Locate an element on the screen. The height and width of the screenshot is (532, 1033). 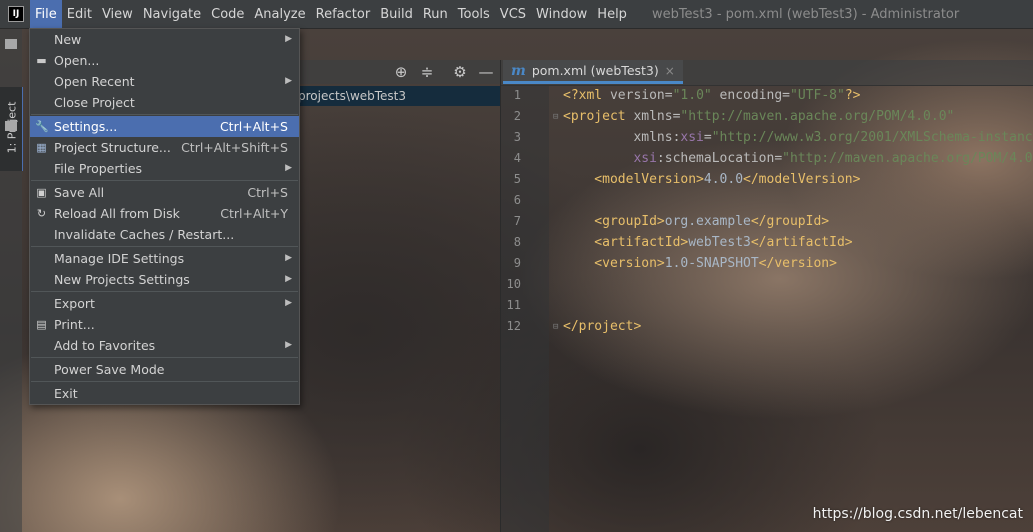
file-menu-item-label: Export is located at coordinates (74, 303).